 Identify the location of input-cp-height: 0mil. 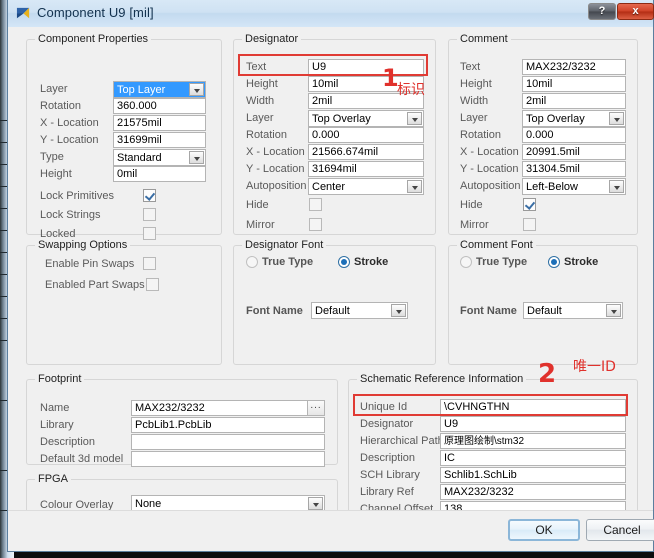
(159, 174).